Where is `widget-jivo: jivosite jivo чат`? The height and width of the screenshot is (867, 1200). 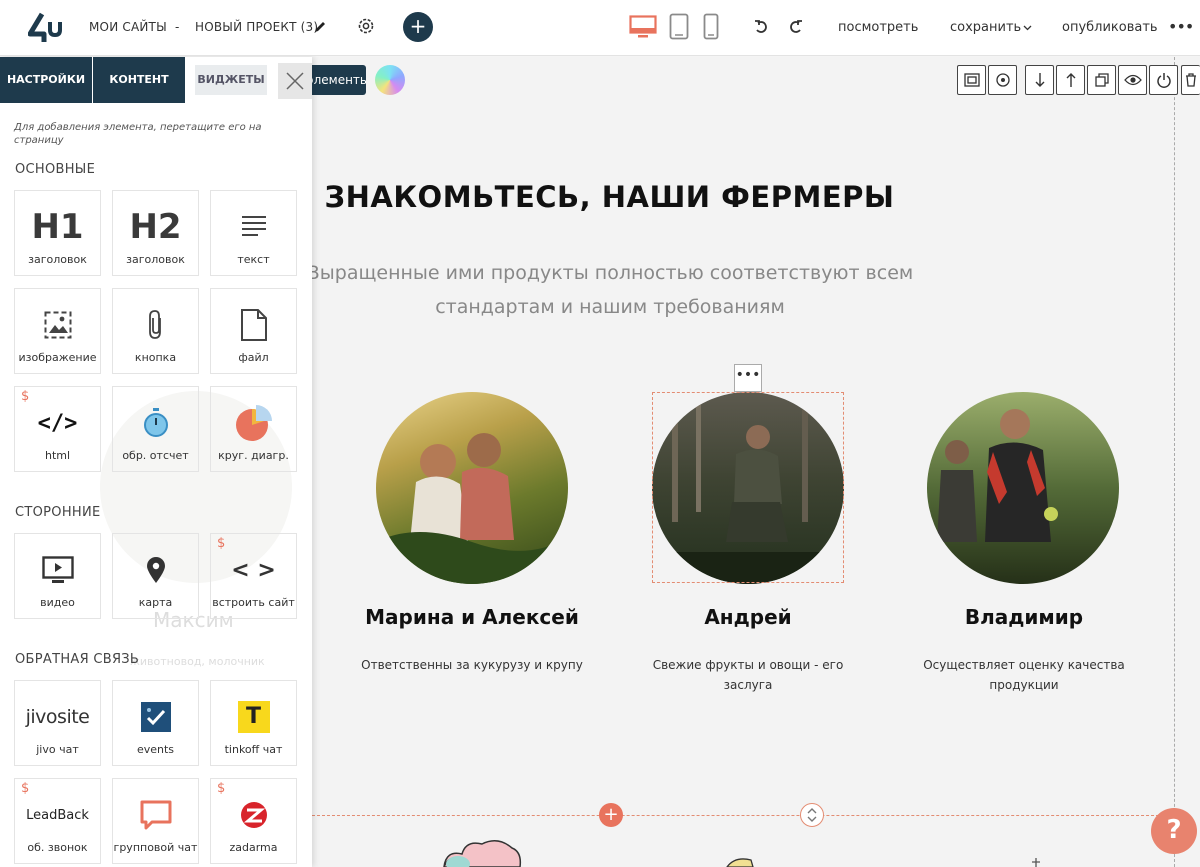 widget-jivo: jivosite jivo чат is located at coordinates (57, 723).